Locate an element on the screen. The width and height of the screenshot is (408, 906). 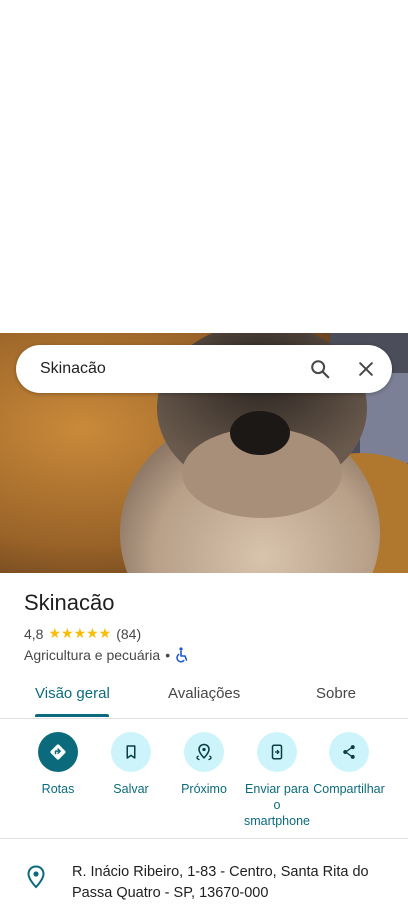
tab-about: Sobre is located at coordinates (336, 693).